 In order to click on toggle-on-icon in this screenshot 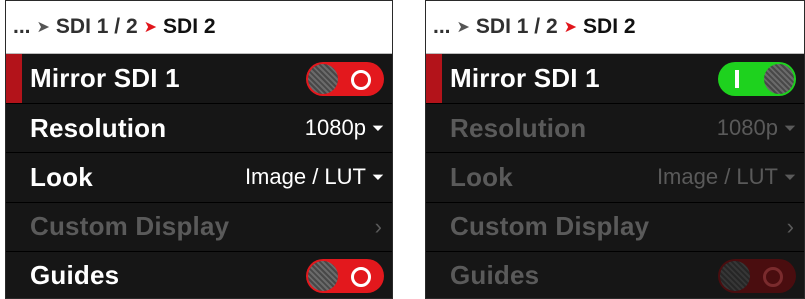, I will do `click(737, 78)`.